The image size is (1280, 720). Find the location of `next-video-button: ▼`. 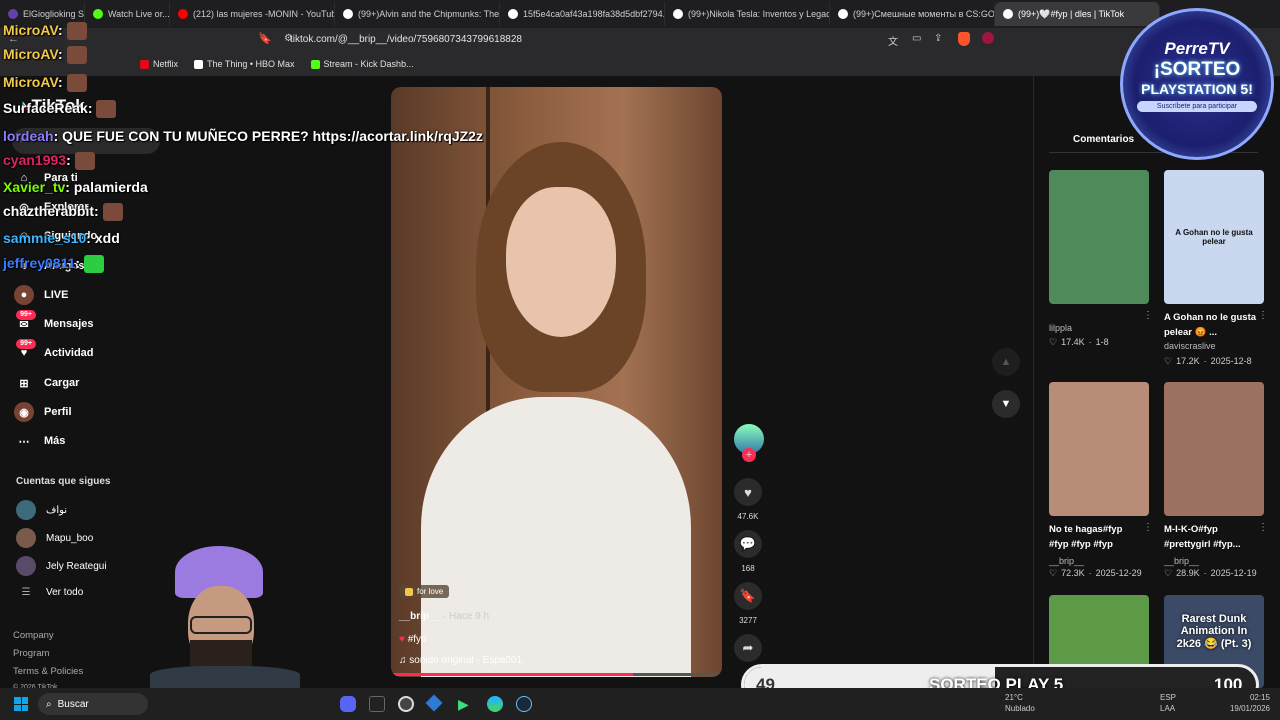

next-video-button: ▼ is located at coordinates (1006, 404).